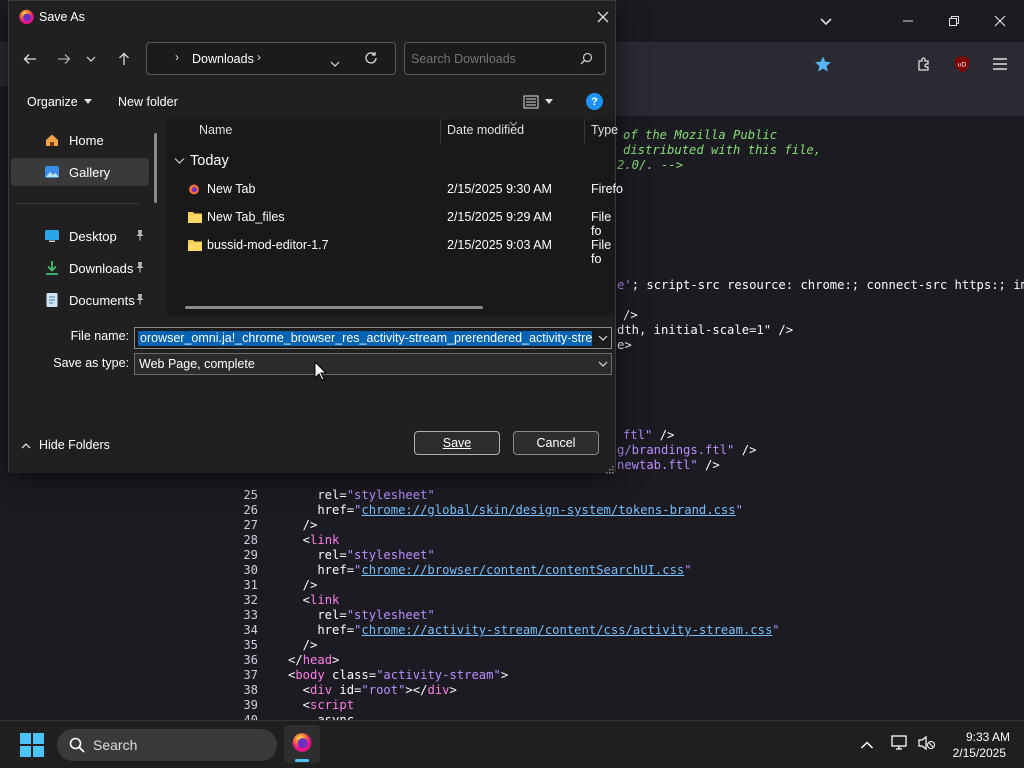 Image resolution: width=1024 pixels, height=768 pixels. Describe the element at coordinates (250, 585) in the screenshot. I see `line-number: 31` at that location.